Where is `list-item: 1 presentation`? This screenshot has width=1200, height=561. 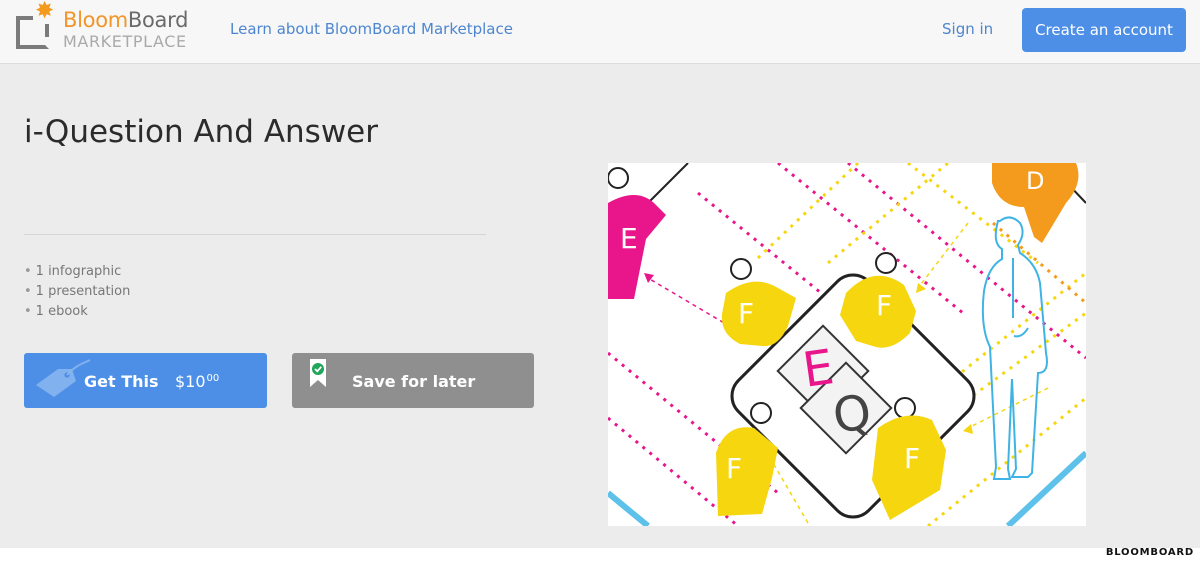
list-item: 1 presentation is located at coordinates (77, 292).